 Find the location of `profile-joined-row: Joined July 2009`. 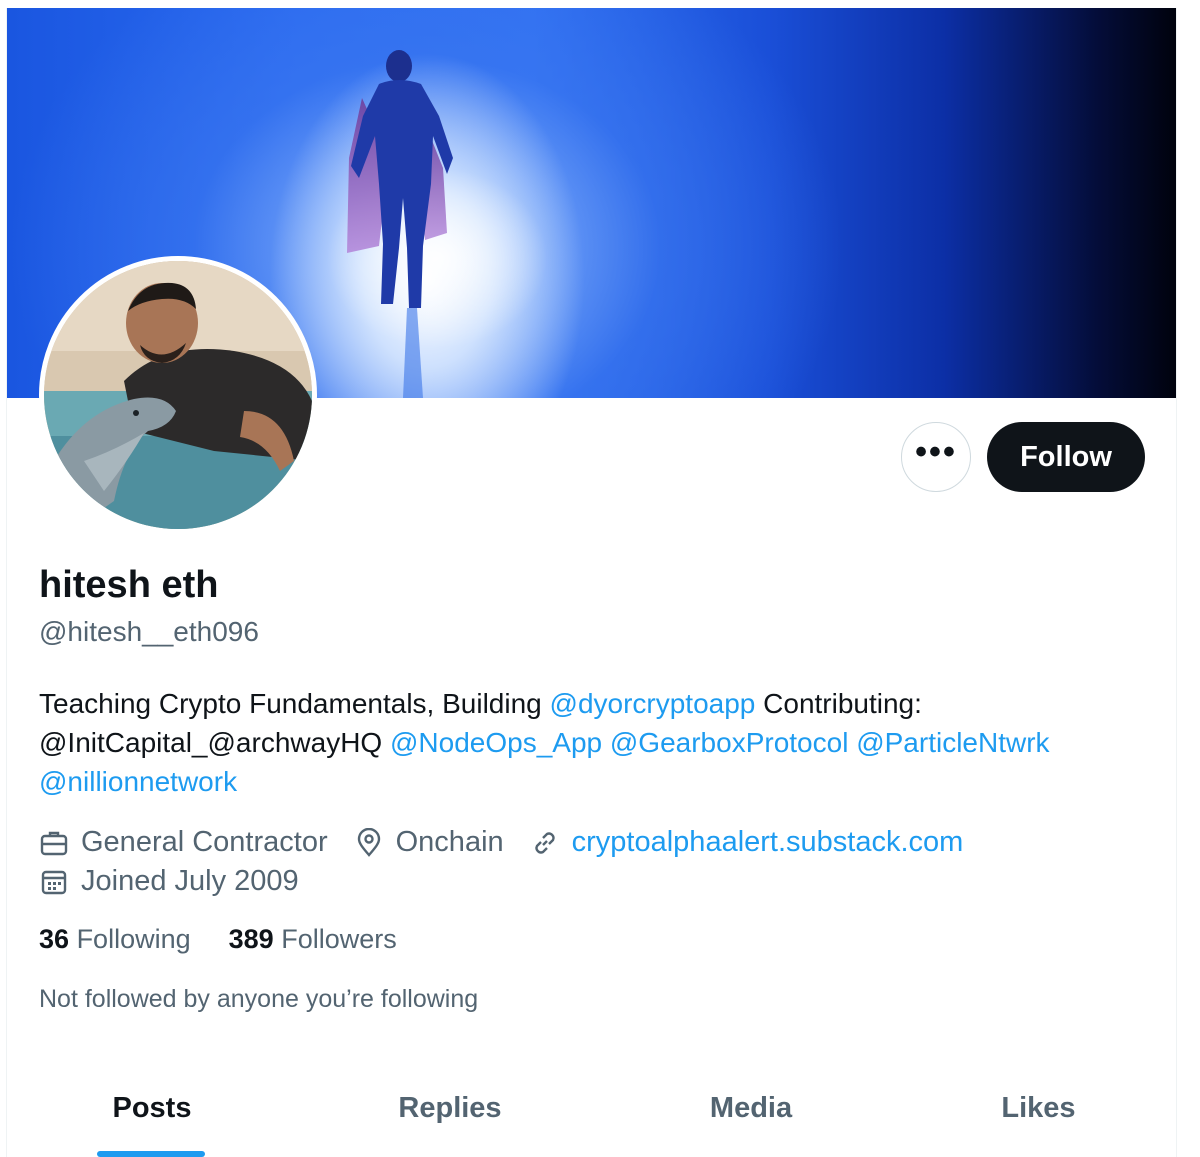

profile-joined-row: Joined July 2009 is located at coordinates (182, 881).